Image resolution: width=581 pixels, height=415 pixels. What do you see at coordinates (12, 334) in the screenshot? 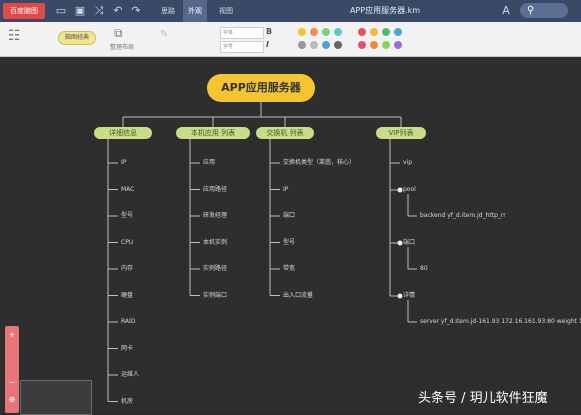
I see `zoom-in-icon: +` at bounding box center [12, 334].